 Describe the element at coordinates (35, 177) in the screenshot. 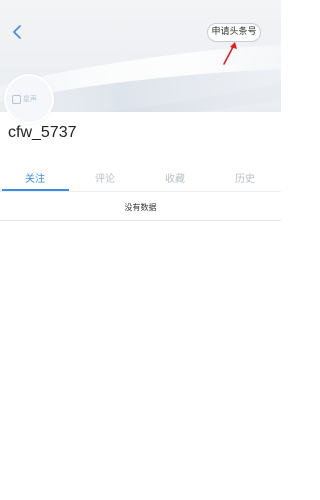

I see `tab-following: 关注` at that location.